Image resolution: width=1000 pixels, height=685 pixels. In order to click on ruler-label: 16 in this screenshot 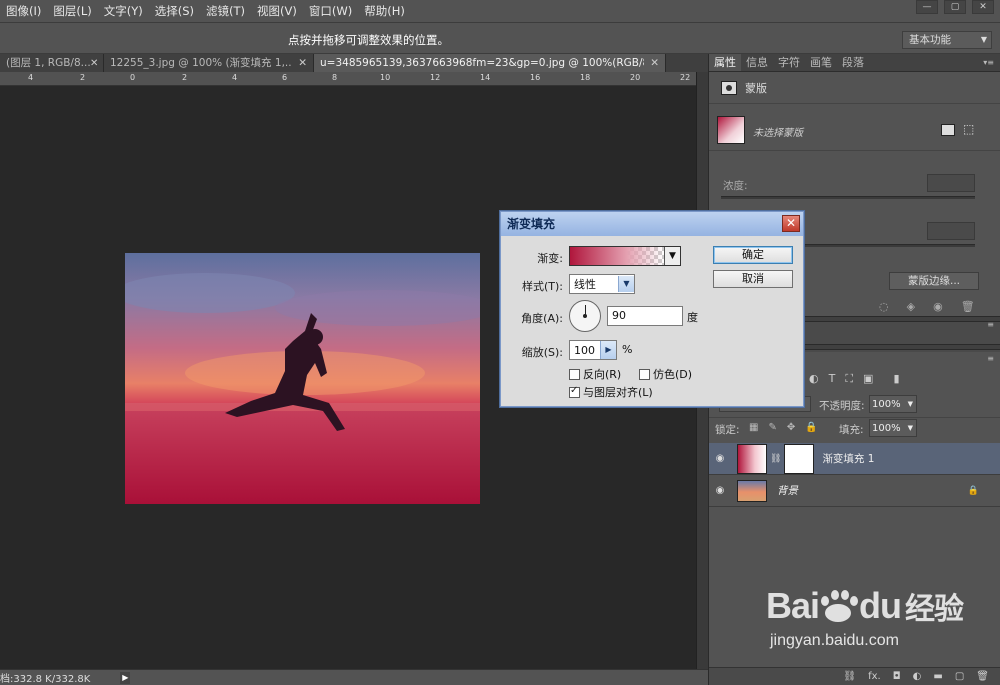, I will do `click(535, 77)`.